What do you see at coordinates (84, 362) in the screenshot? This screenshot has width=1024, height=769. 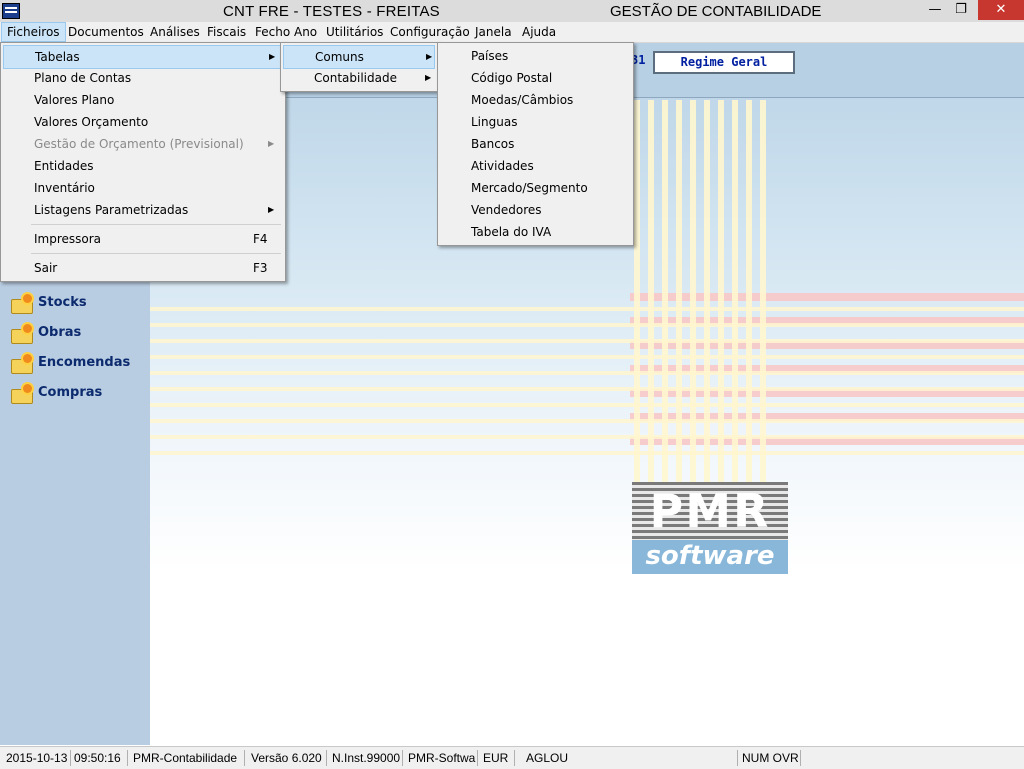 I see `sidebar-item-label: Encomendas` at bounding box center [84, 362].